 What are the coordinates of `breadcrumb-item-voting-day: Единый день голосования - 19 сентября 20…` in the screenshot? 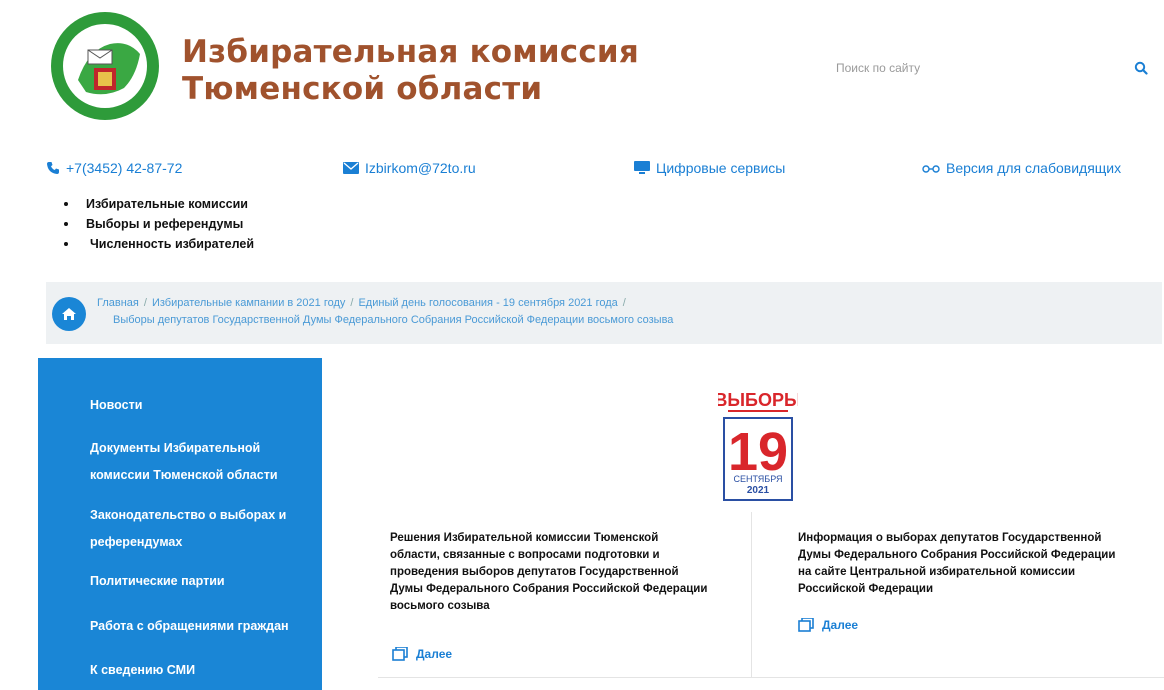 It's located at (487, 303).